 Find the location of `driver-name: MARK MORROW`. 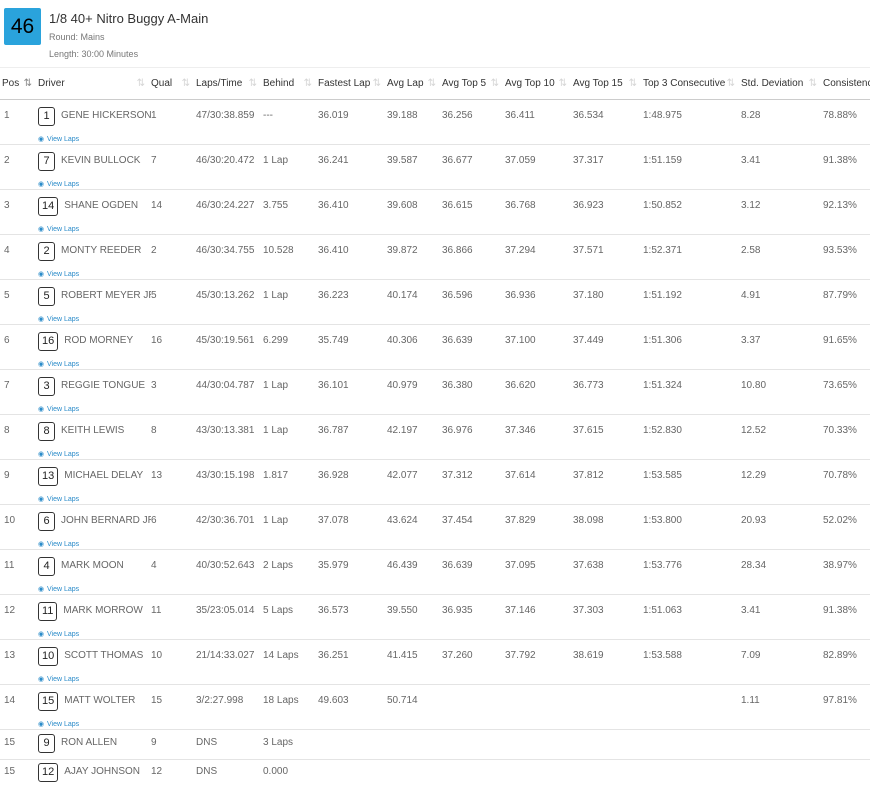

driver-name: MARK MORROW is located at coordinates (102, 610).